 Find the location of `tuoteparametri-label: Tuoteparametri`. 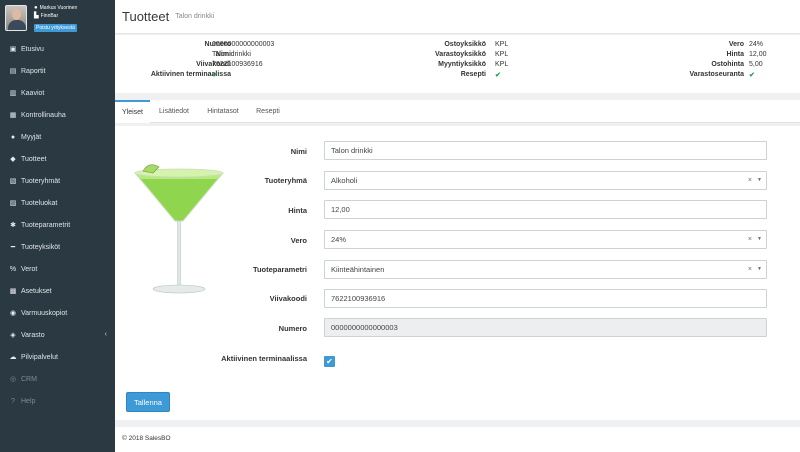

tuoteparametri-label: Tuoteparametri is located at coordinates (279, 269).